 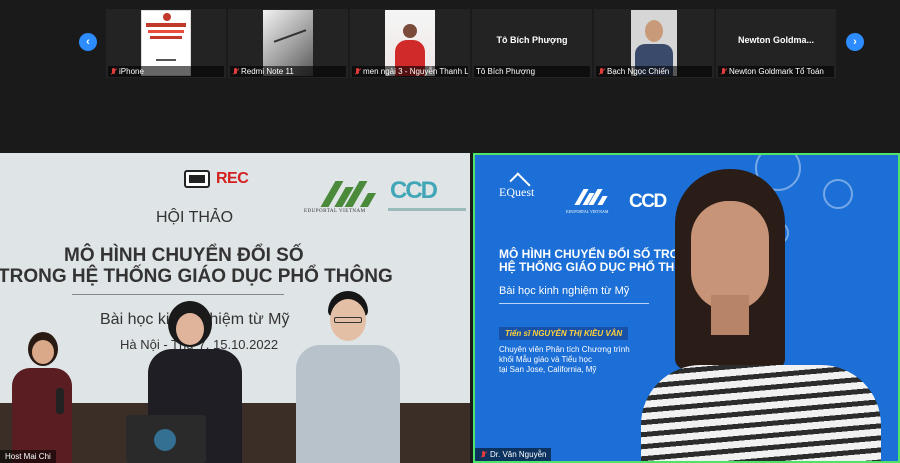 What do you see at coordinates (564, 291) in the screenshot?
I see `slide-subtitle: Bài học kinh nghiệm từ Mỹ` at bounding box center [564, 291].